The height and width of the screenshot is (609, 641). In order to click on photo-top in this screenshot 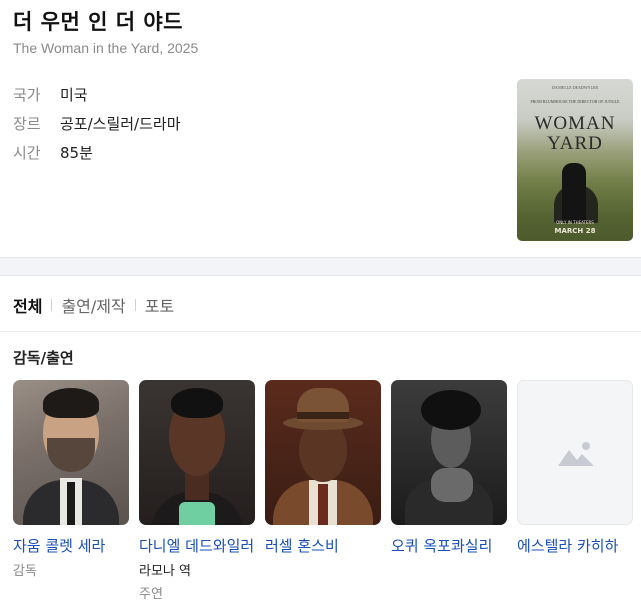, I will do `click(197, 513)`.